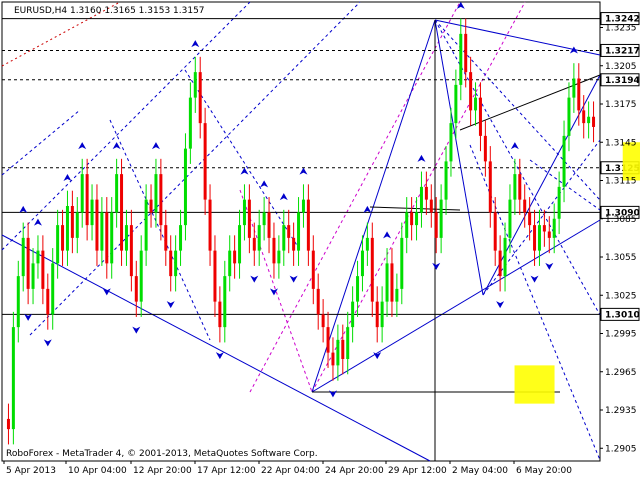 The width and height of the screenshot is (640, 480). What do you see at coordinates (621, 449) in the screenshot?
I see `y-tick-label: 1.2905` at bounding box center [621, 449].